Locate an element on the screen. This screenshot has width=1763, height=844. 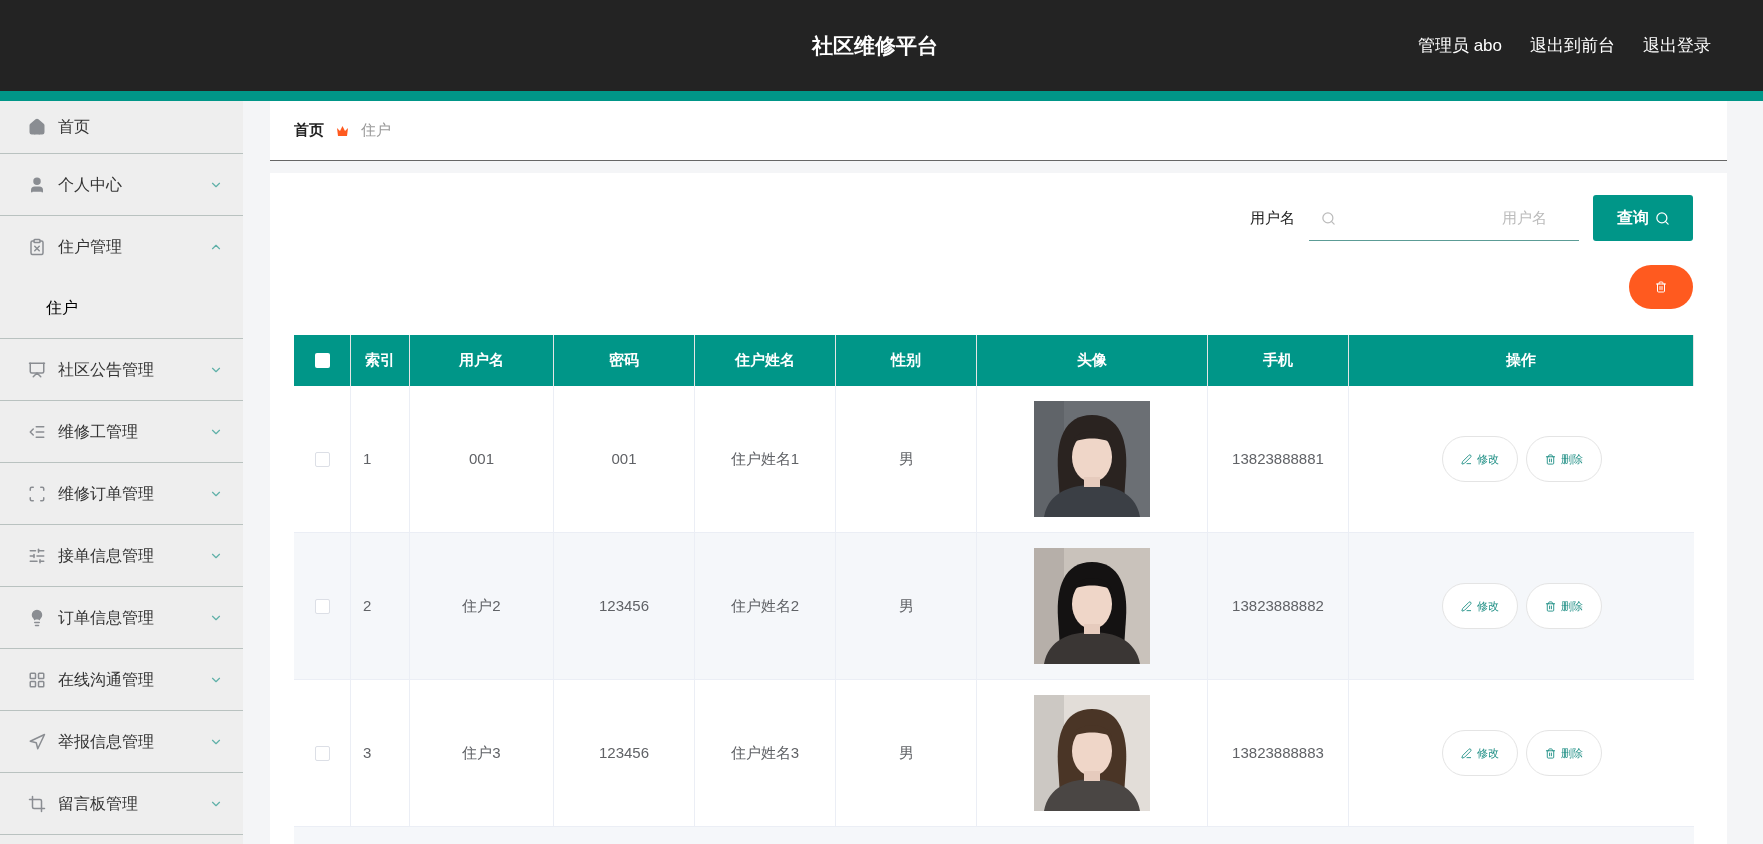
sidebar-item: 个人中心 is located at coordinates (121, 184).